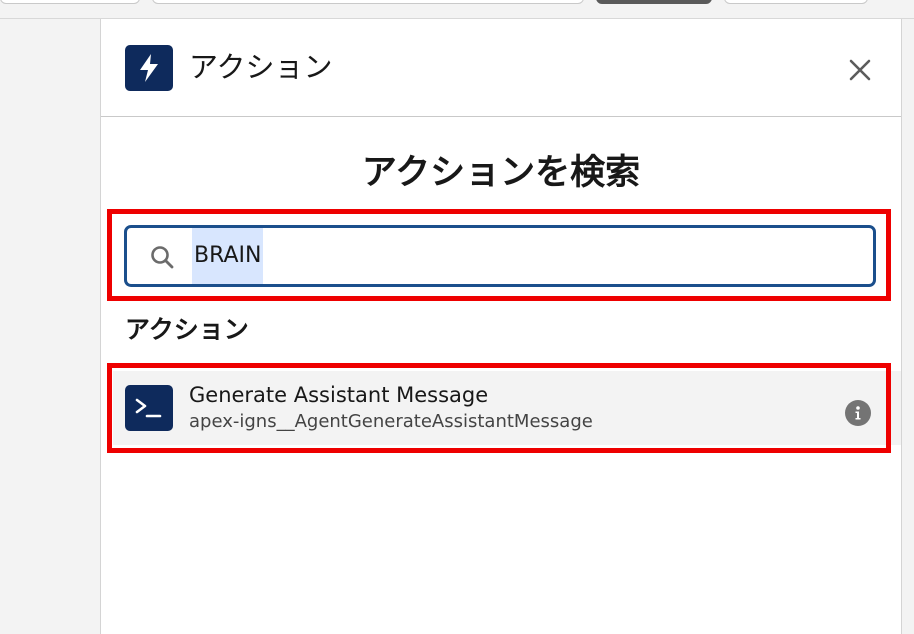  I want to click on close-icon, so click(860, 70).